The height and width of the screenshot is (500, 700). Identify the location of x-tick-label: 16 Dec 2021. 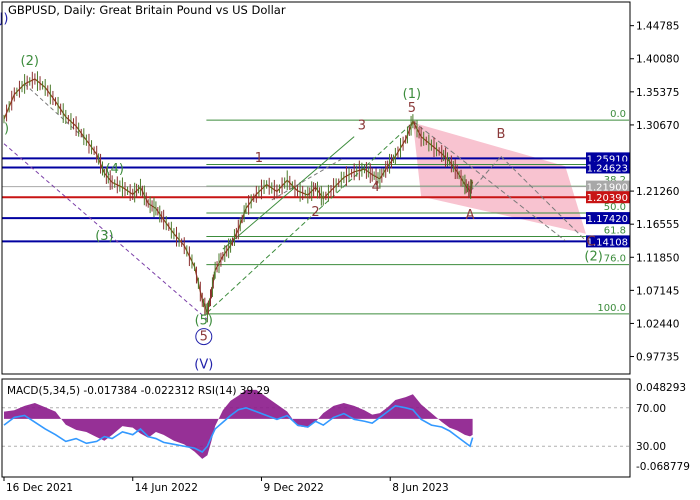
(39, 488).